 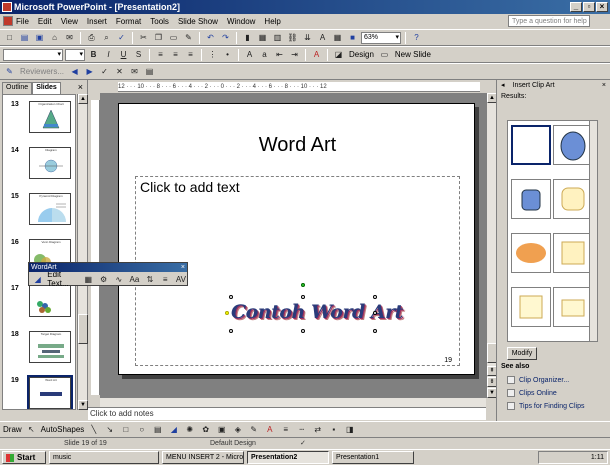 What do you see at coordinates (46, 88) in the screenshot?
I see `tab-slides: Slides` at bounding box center [46, 88].